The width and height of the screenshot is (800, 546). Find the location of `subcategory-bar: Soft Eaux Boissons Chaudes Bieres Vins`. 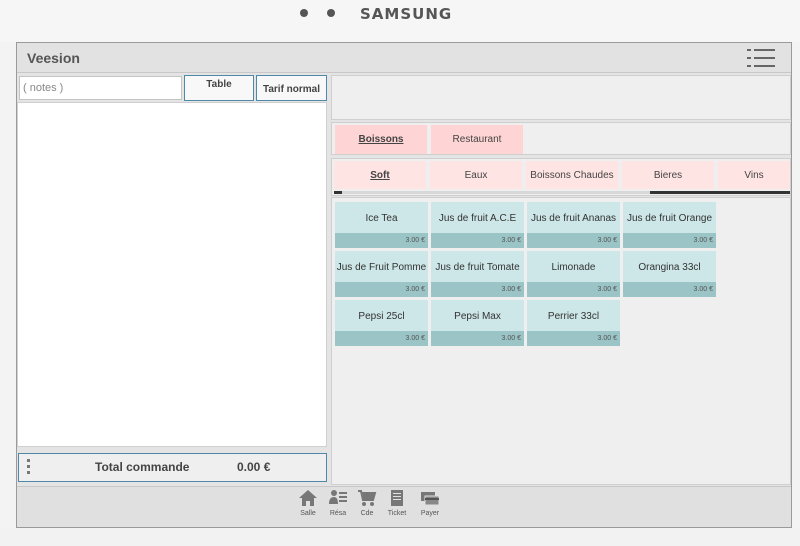

subcategory-bar: Soft Eaux Boissons Chaudes Bieres Vins is located at coordinates (561, 177).